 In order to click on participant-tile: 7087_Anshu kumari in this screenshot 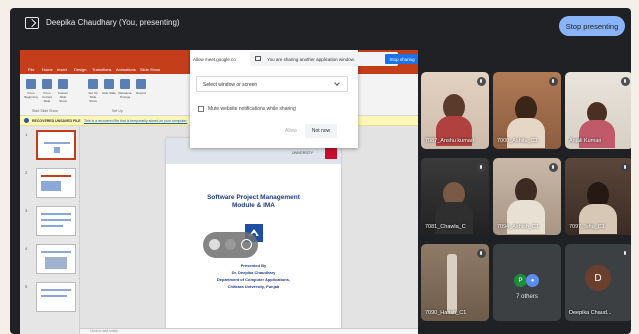, I will do `click(455, 110)`.